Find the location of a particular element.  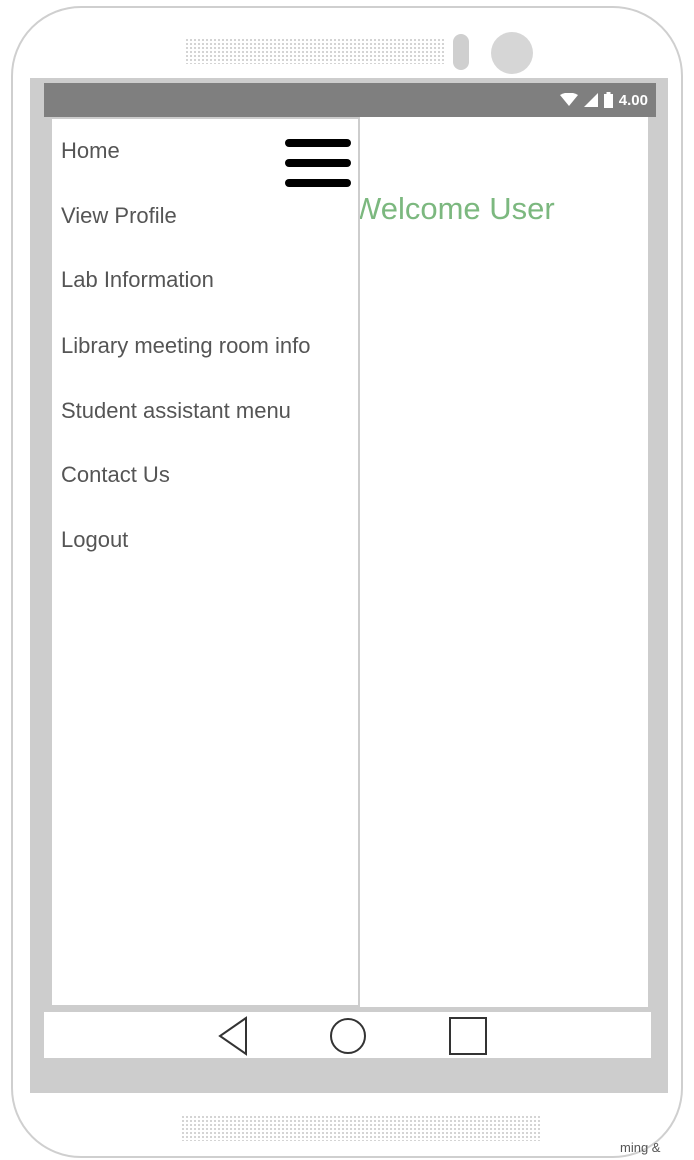

hamburger-menu-icon is located at coordinates (319, 165).